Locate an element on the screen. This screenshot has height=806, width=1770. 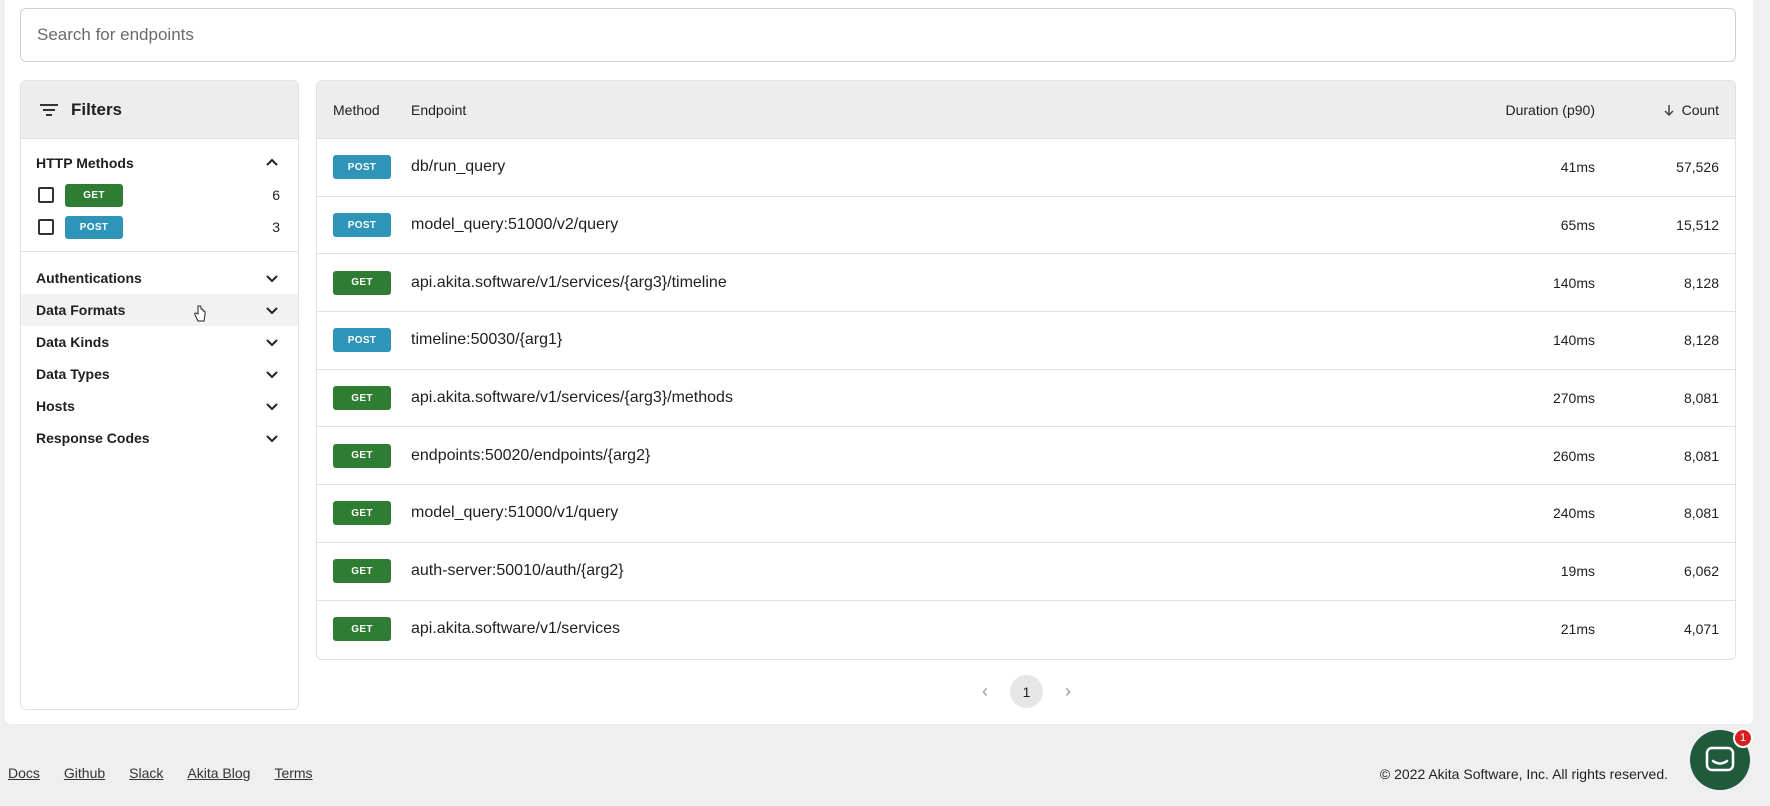
section-label: Data Kinds is located at coordinates (73, 342).